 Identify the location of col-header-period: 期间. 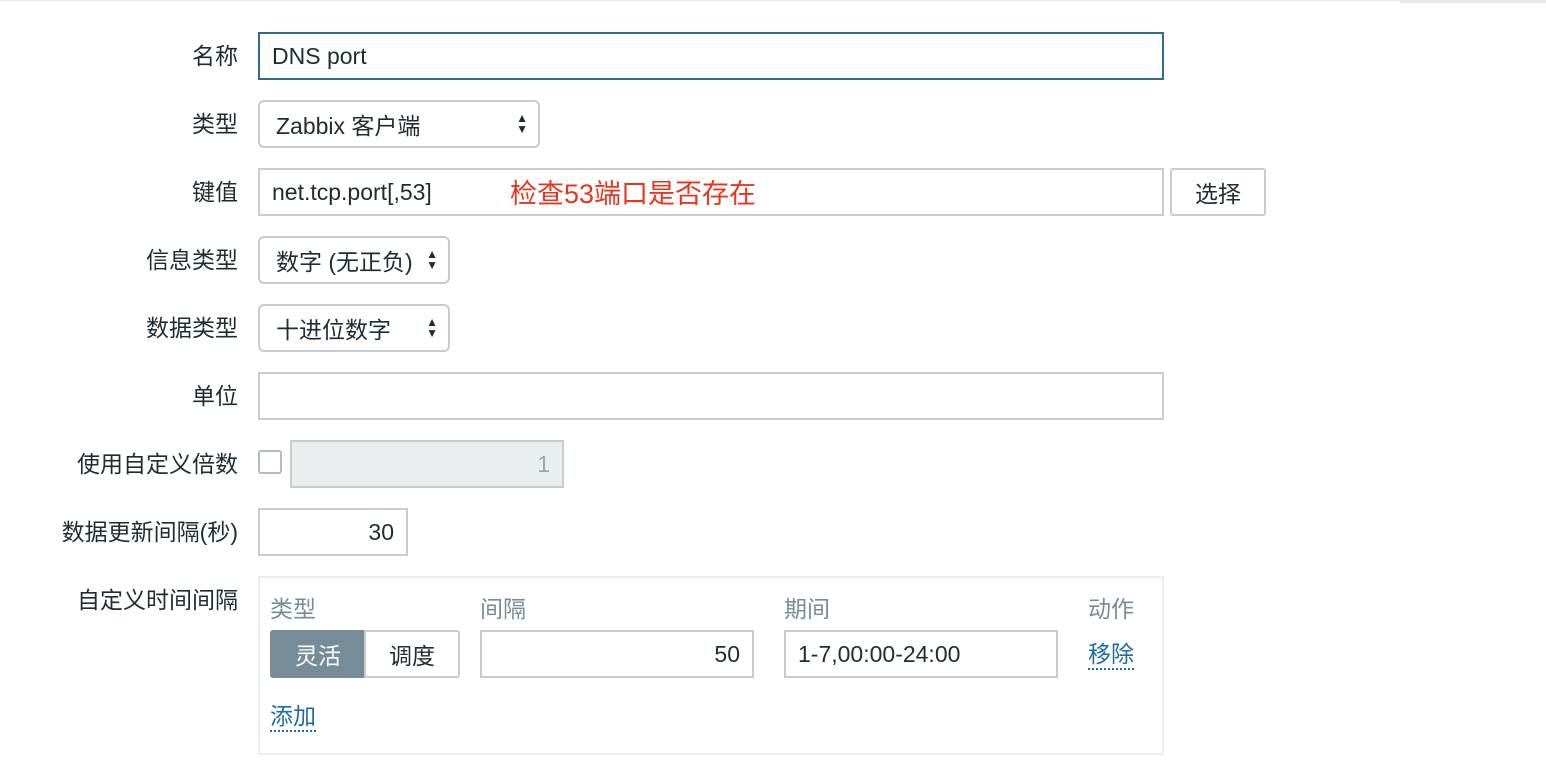
(807, 609).